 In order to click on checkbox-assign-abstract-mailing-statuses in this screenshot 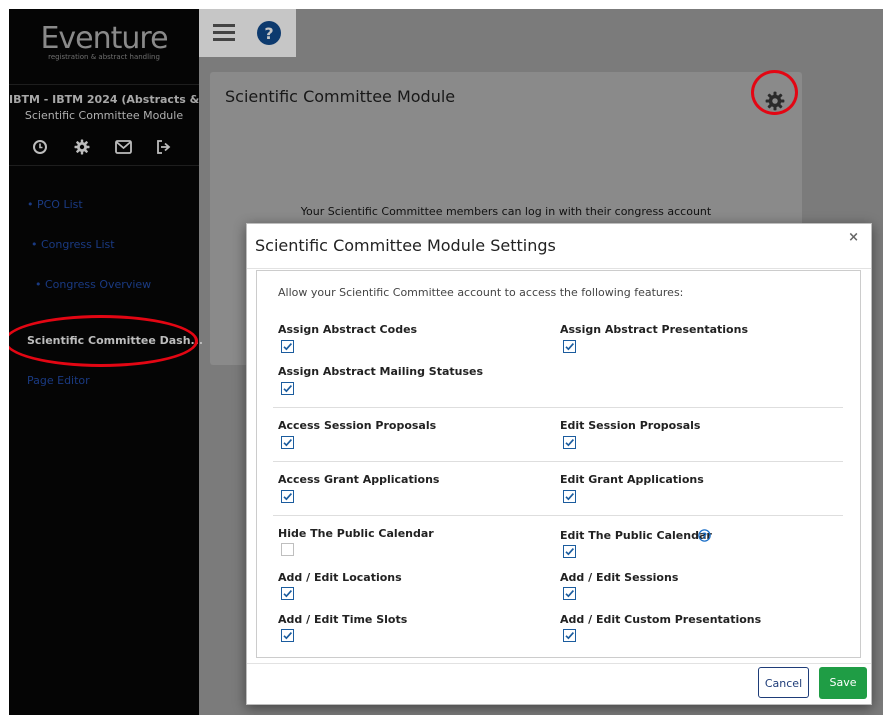, I will do `click(287, 388)`.